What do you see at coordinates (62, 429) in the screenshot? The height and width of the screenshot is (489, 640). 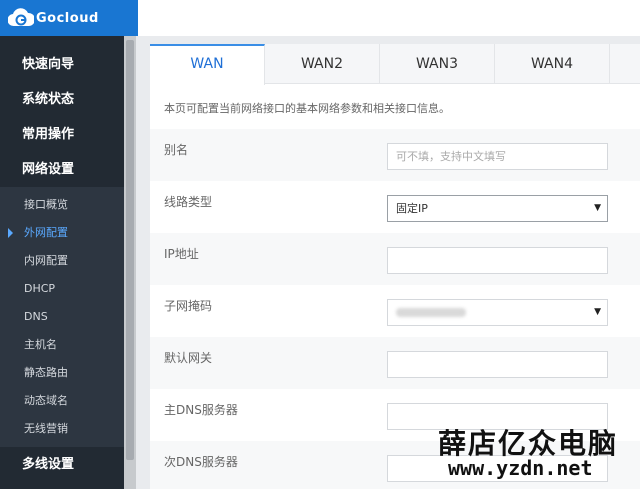 I see `submenu-item-wireless-marketing: 无线营销` at bounding box center [62, 429].